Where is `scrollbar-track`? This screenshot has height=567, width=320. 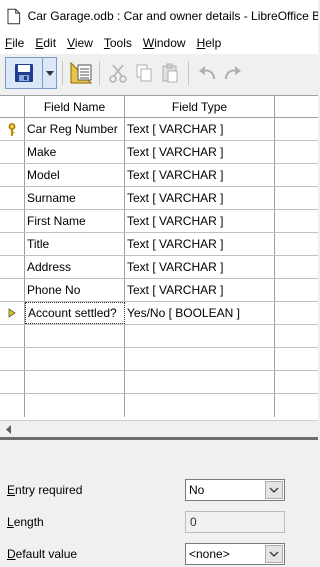
scrollbar-track is located at coordinates (167, 429).